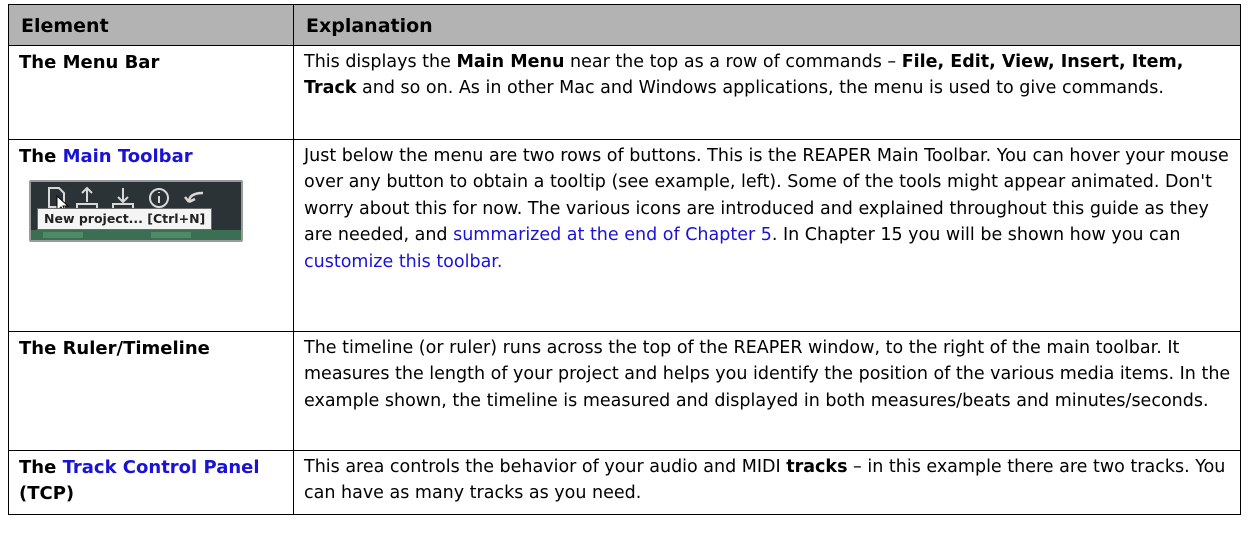 This screenshot has height=556, width=1251. Describe the element at coordinates (151, 390) in the screenshot. I see `row-element-ruler-timeline: The Ruler/Timeline` at that location.